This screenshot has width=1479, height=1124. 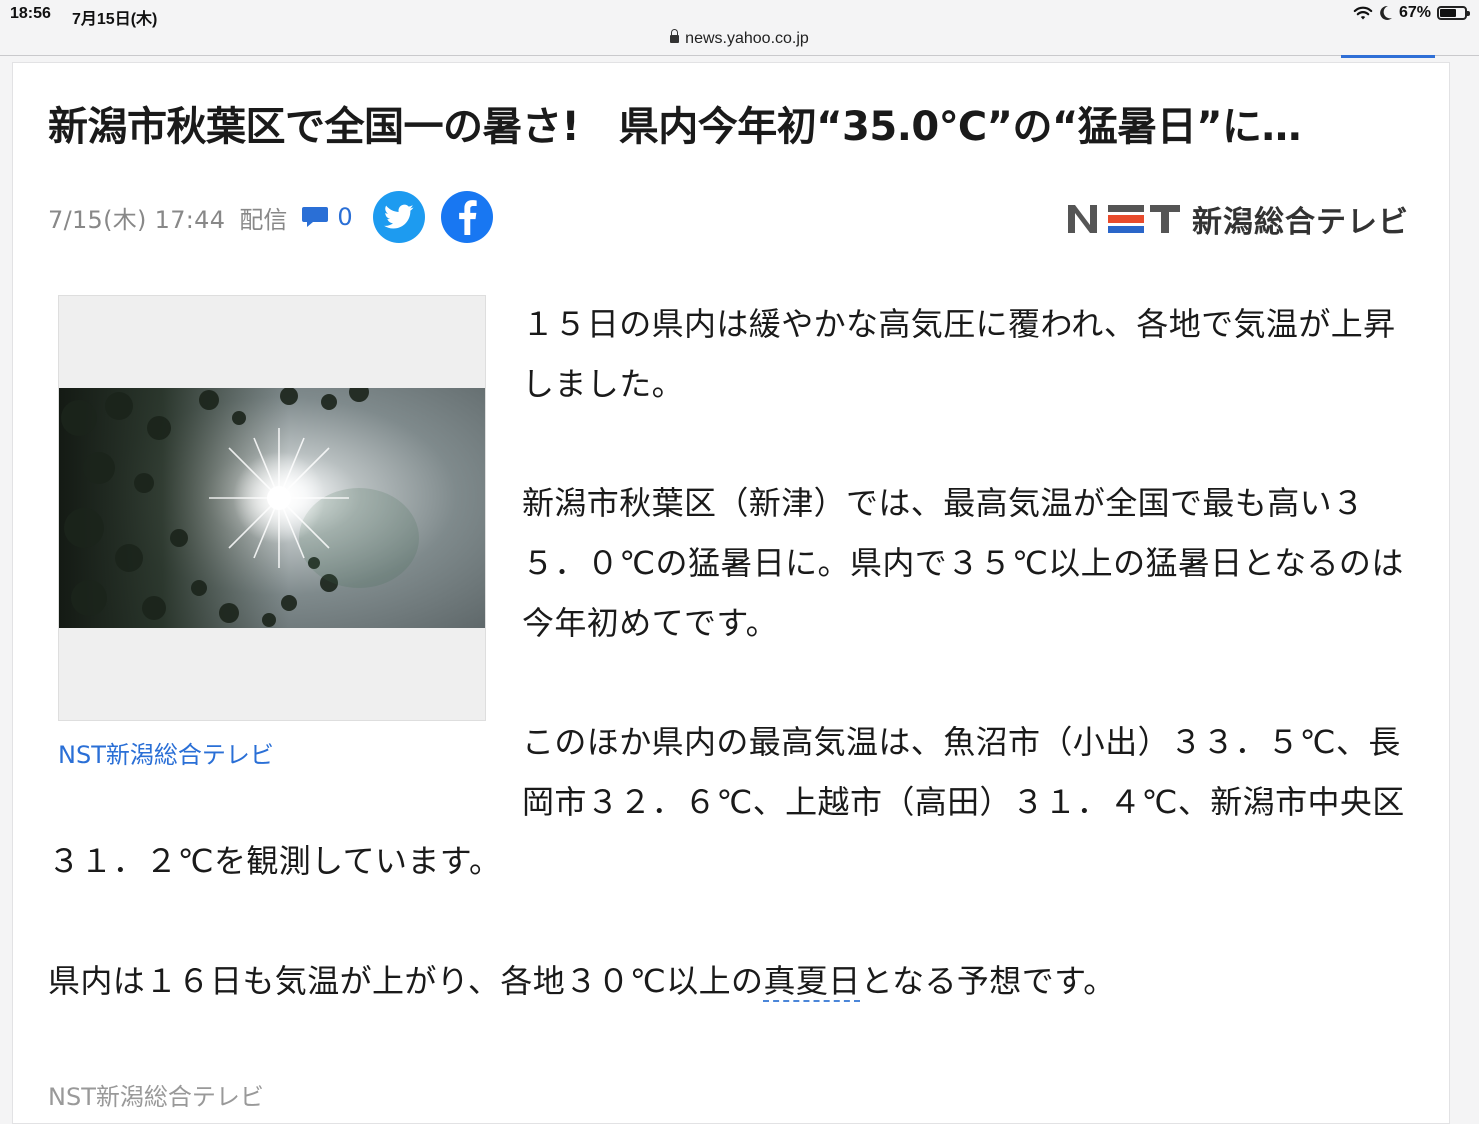 I want to click on battery-percent: 67%, so click(x=1414, y=12).